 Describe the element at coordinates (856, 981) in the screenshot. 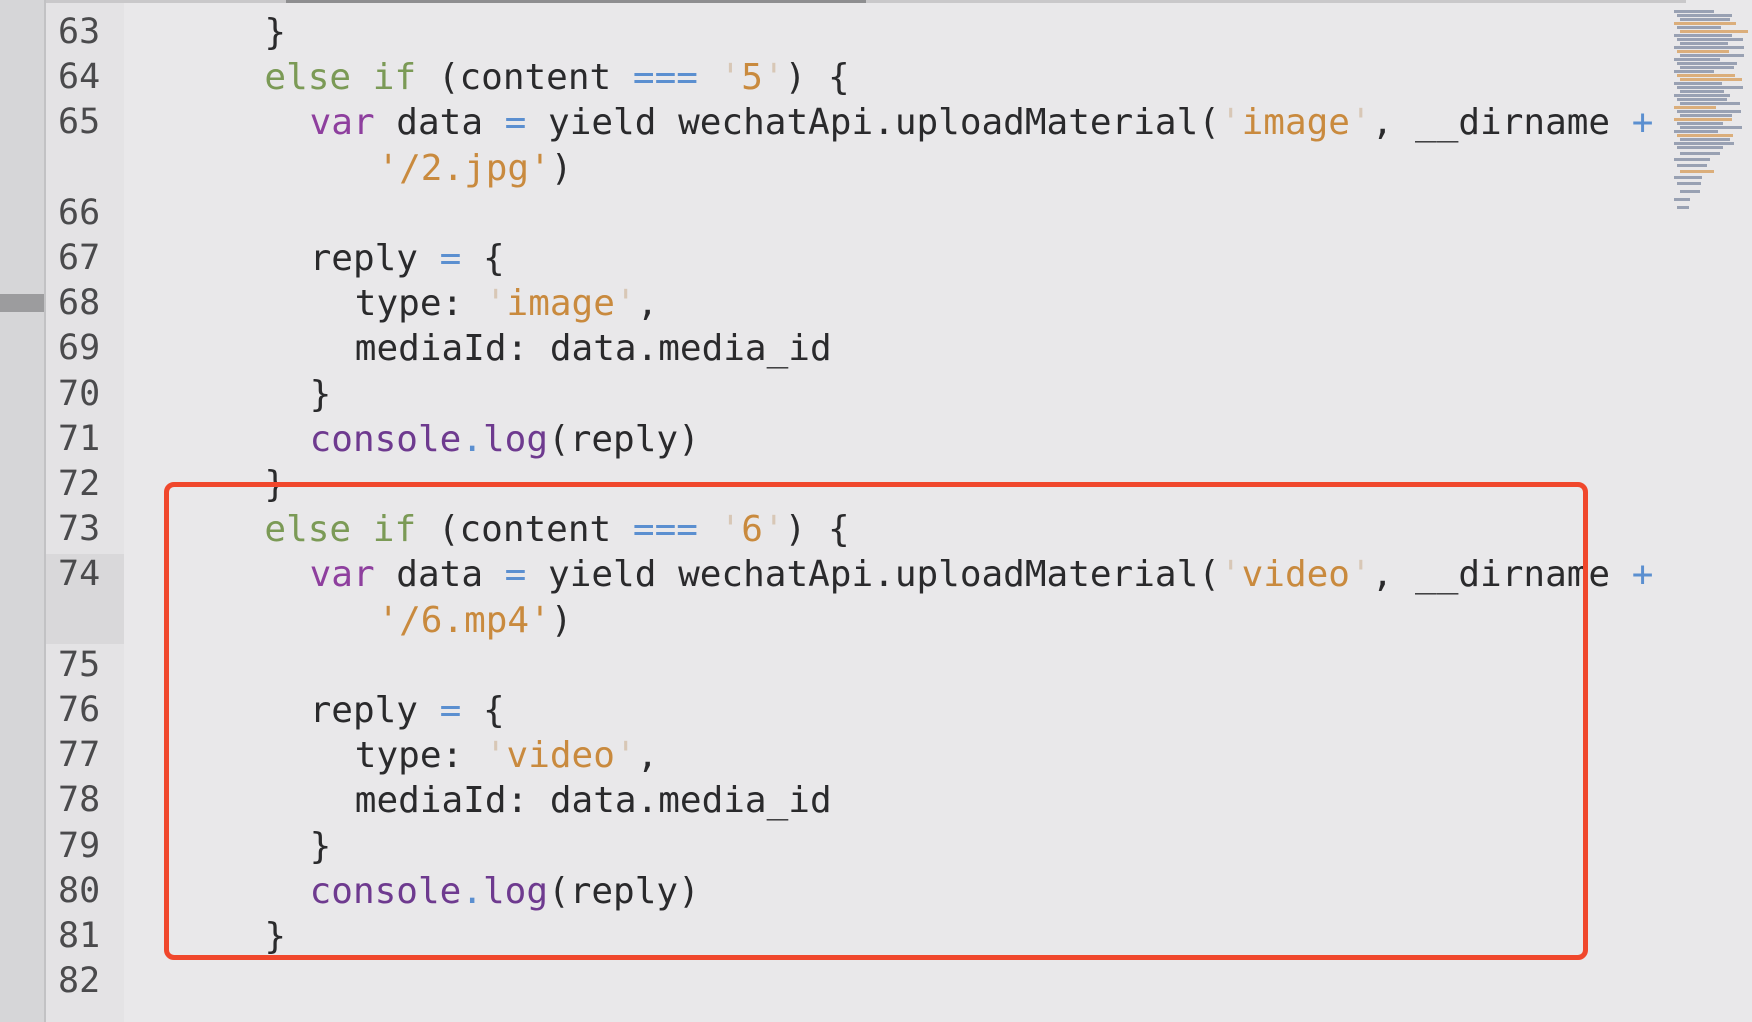

I see `code-line: 82` at that location.